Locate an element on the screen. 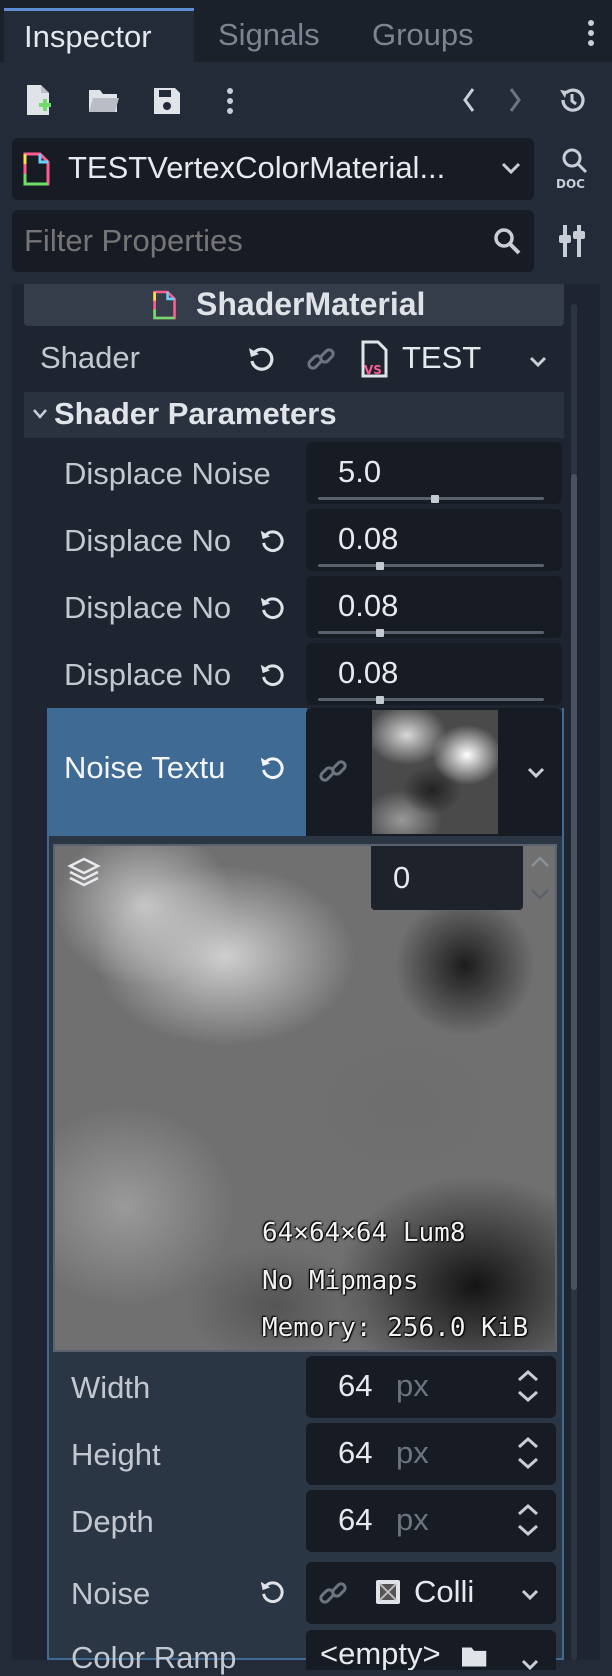 Image resolution: width=612 pixels, height=1676 pixels. save-icon is located at coordinates (167, 101).